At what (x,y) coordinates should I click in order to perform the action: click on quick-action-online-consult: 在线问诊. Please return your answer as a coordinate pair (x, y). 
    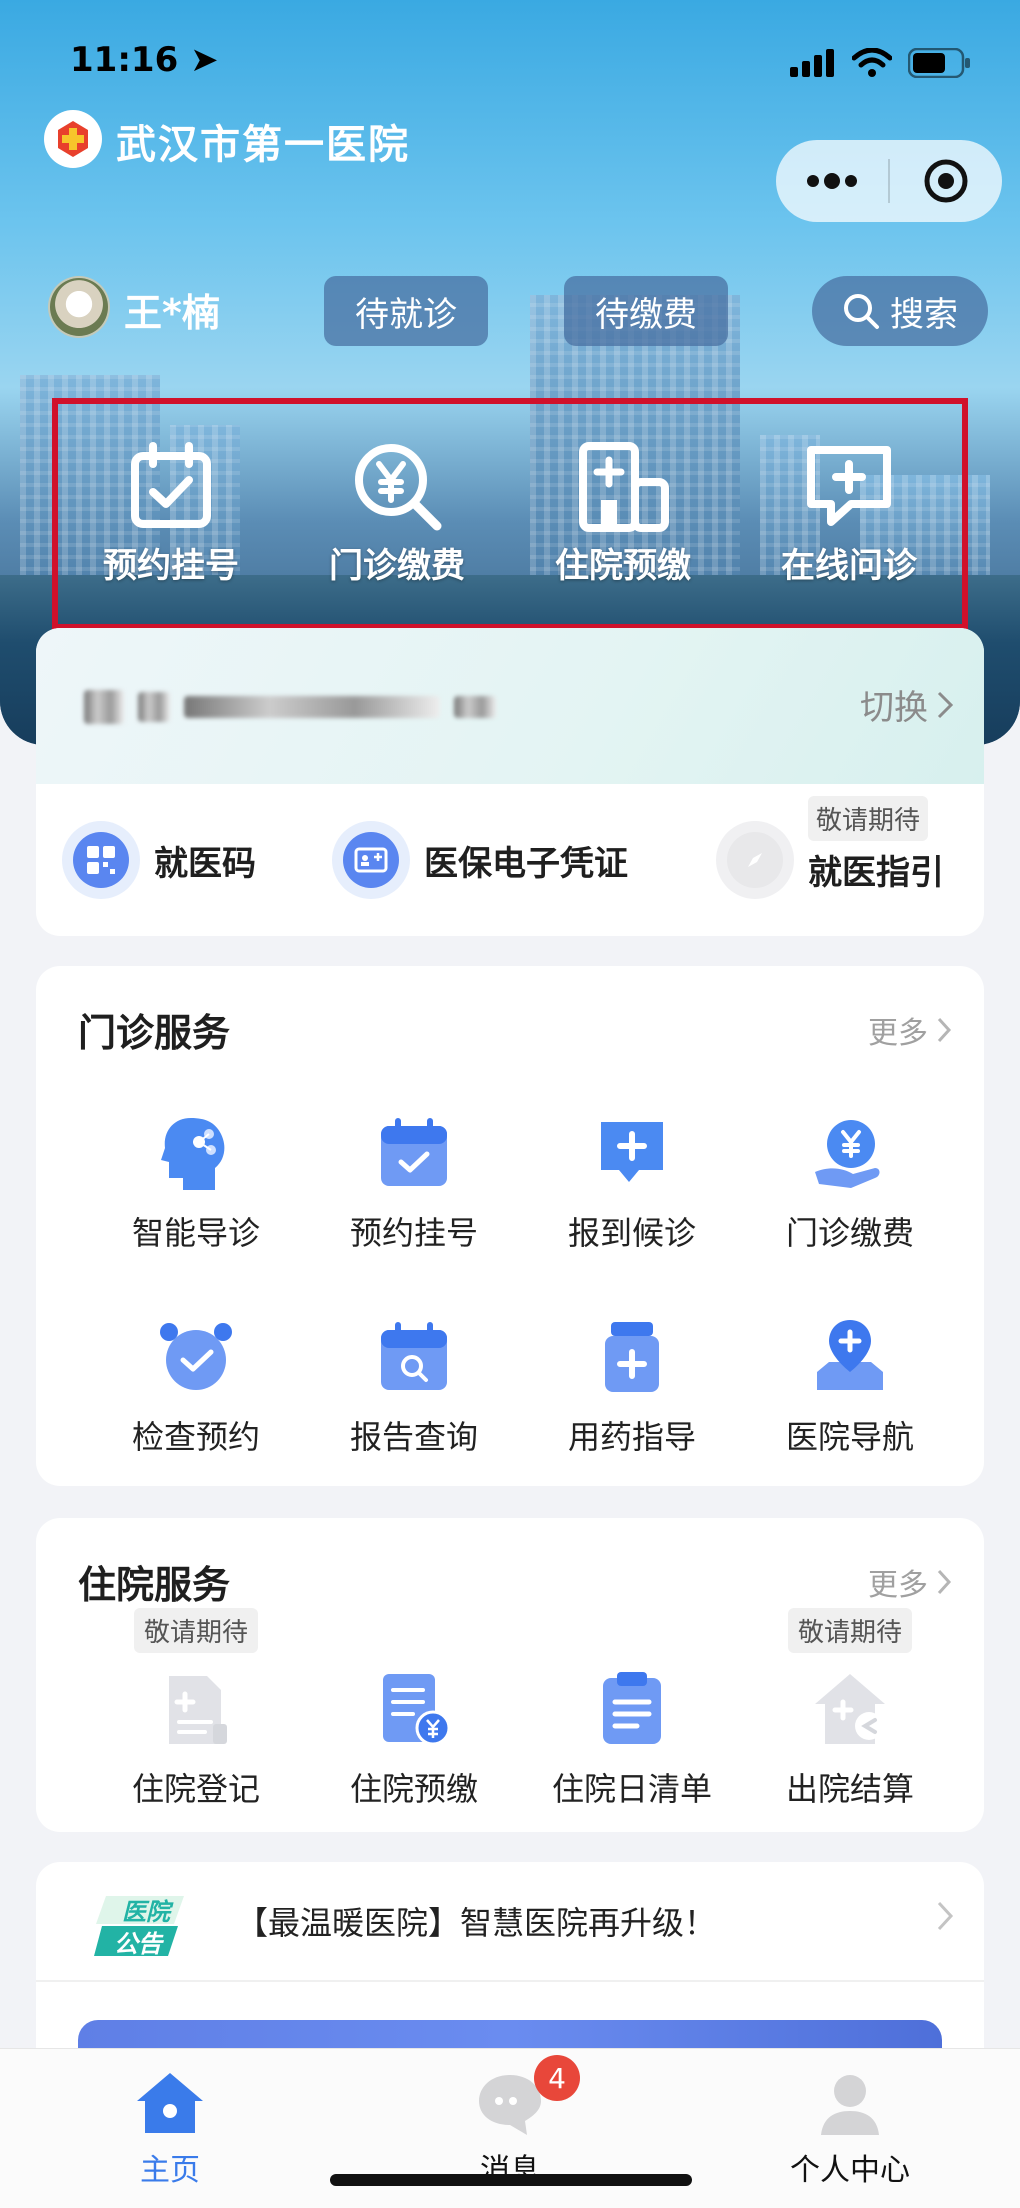
    Looking at the image, I should click on (849, 514).